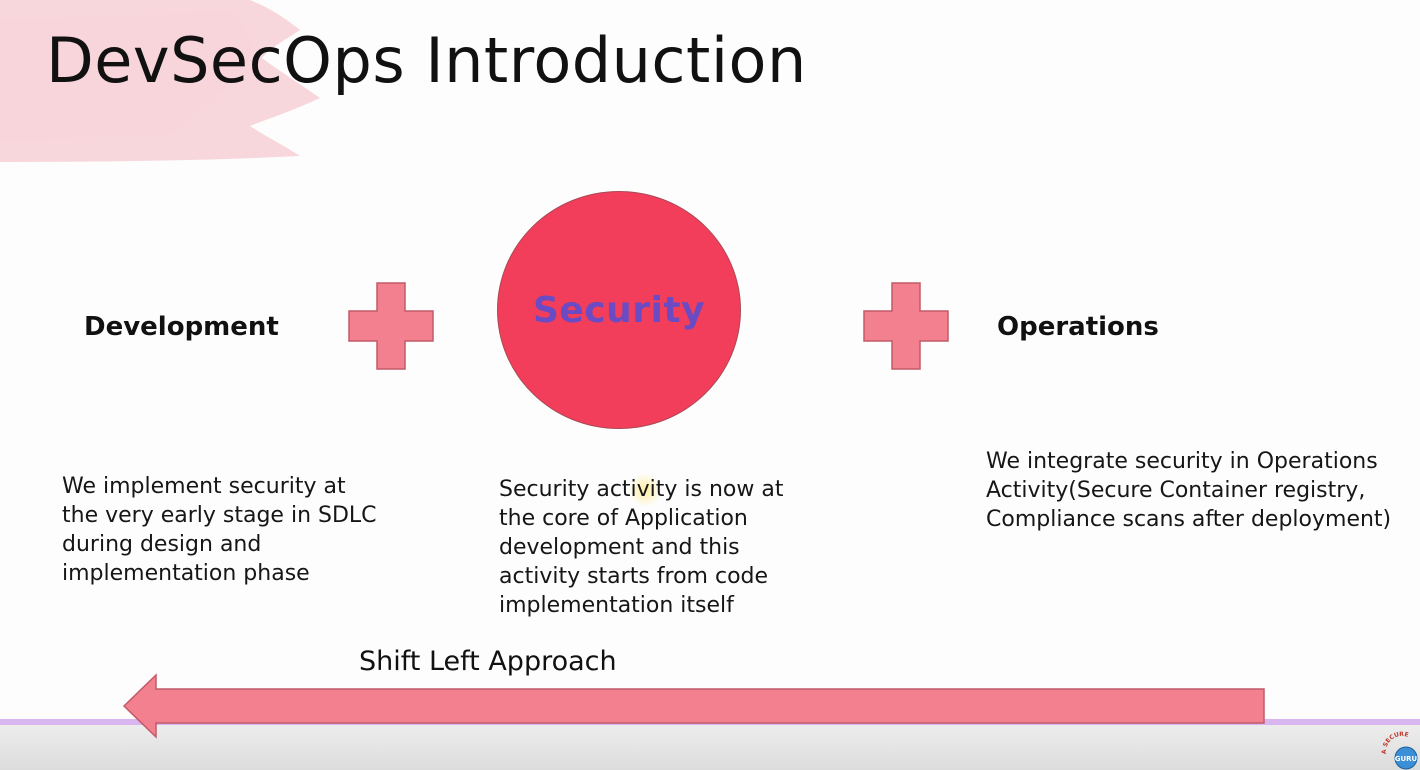 Image resolution: width=1420 pixels, height=770 pixels. I want to click on development-heading: Development, so click(181, 327).